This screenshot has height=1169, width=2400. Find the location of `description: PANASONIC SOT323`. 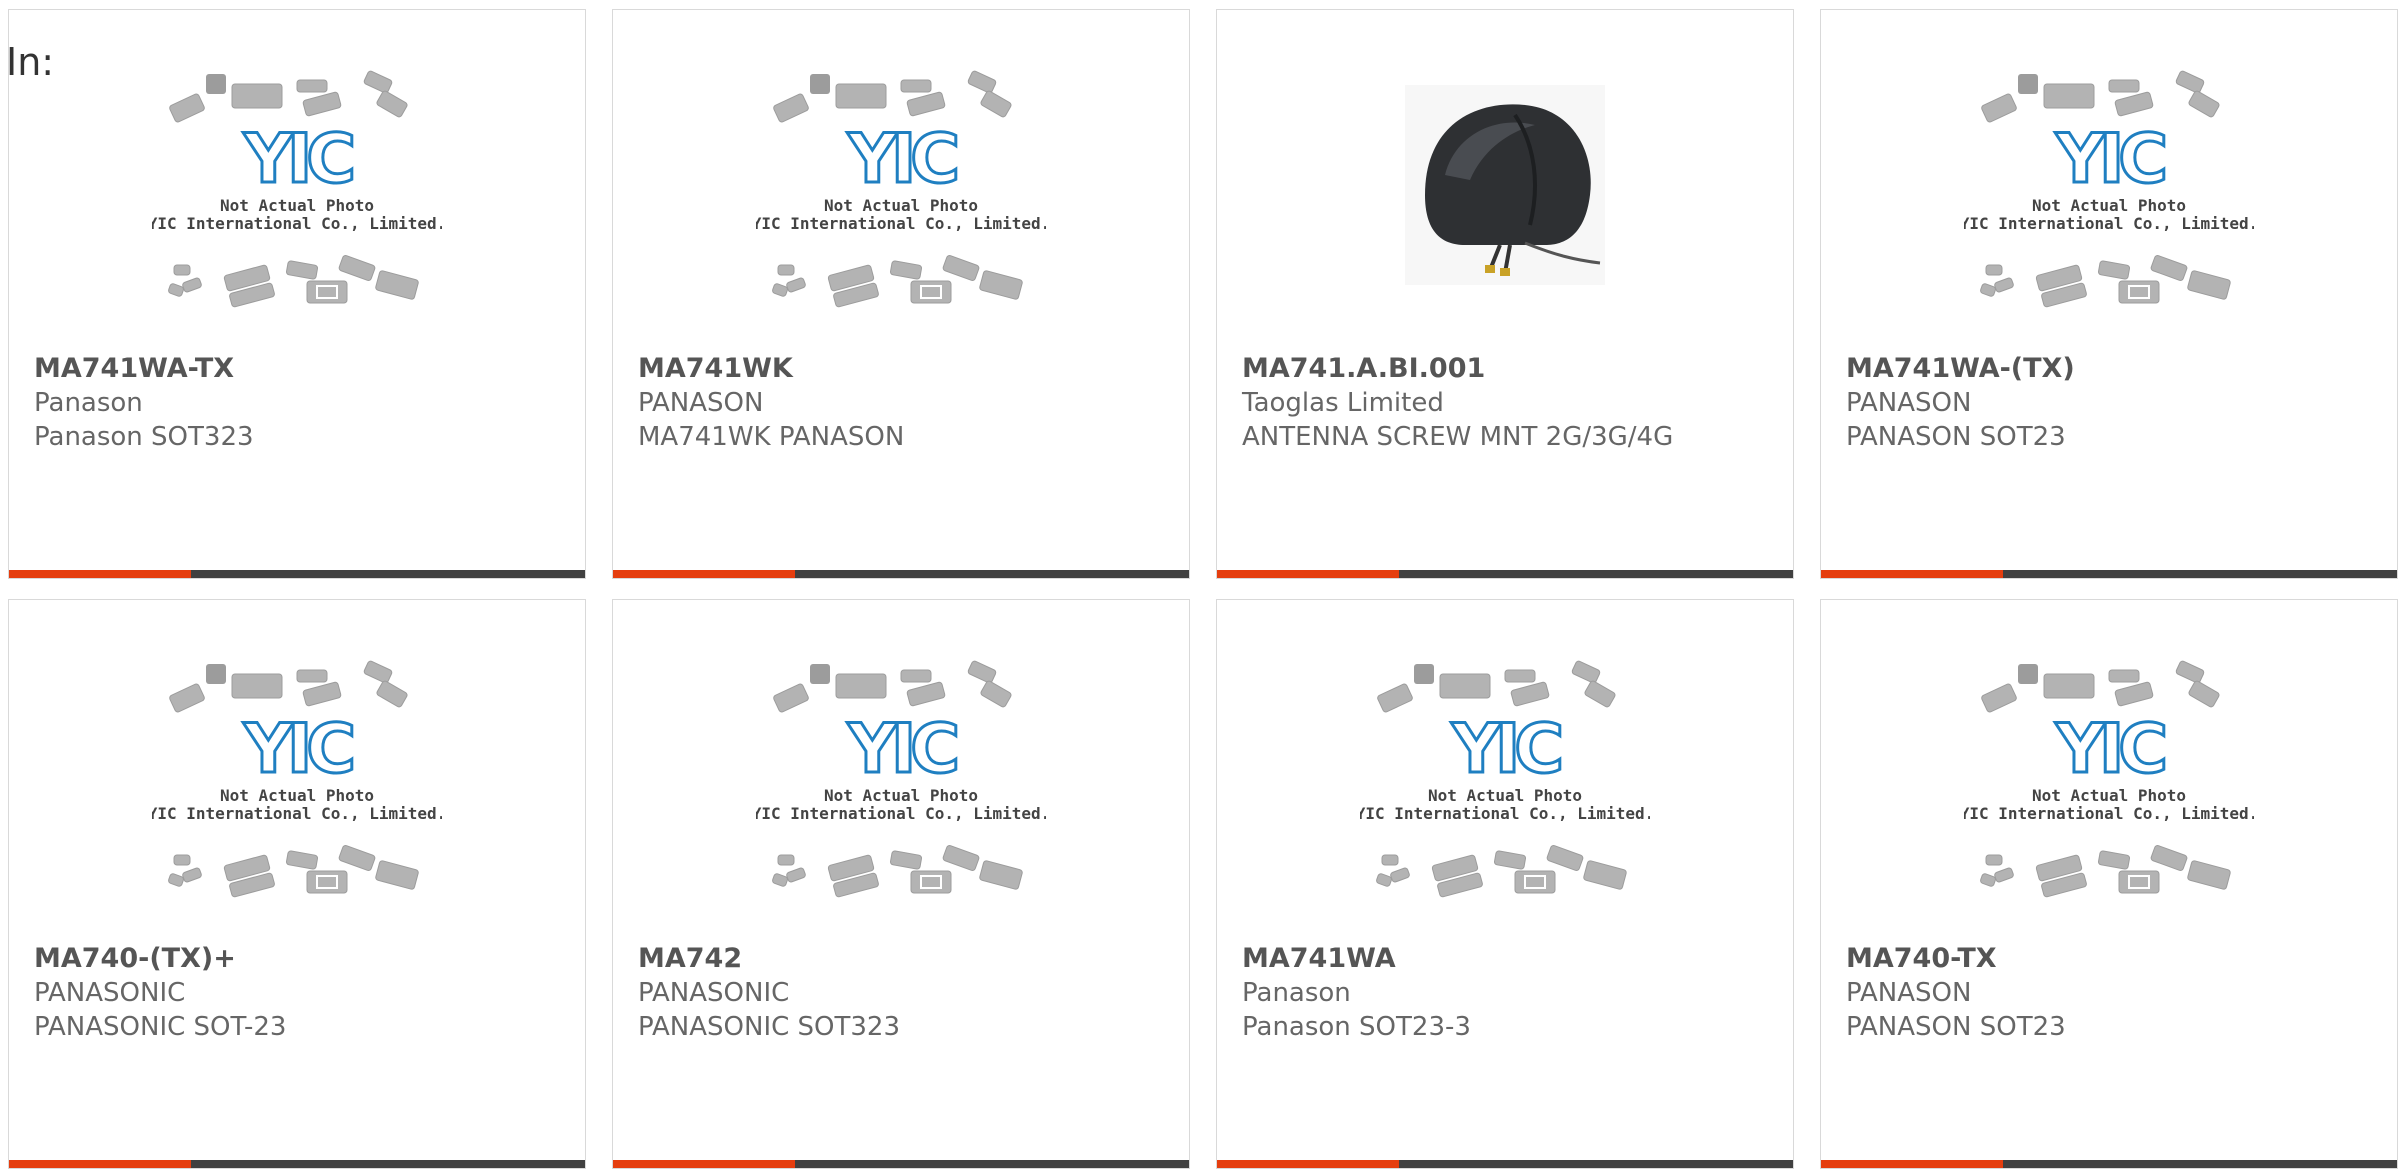

description: PANASONIC SOT323 is located at coordinates (769, 1027).